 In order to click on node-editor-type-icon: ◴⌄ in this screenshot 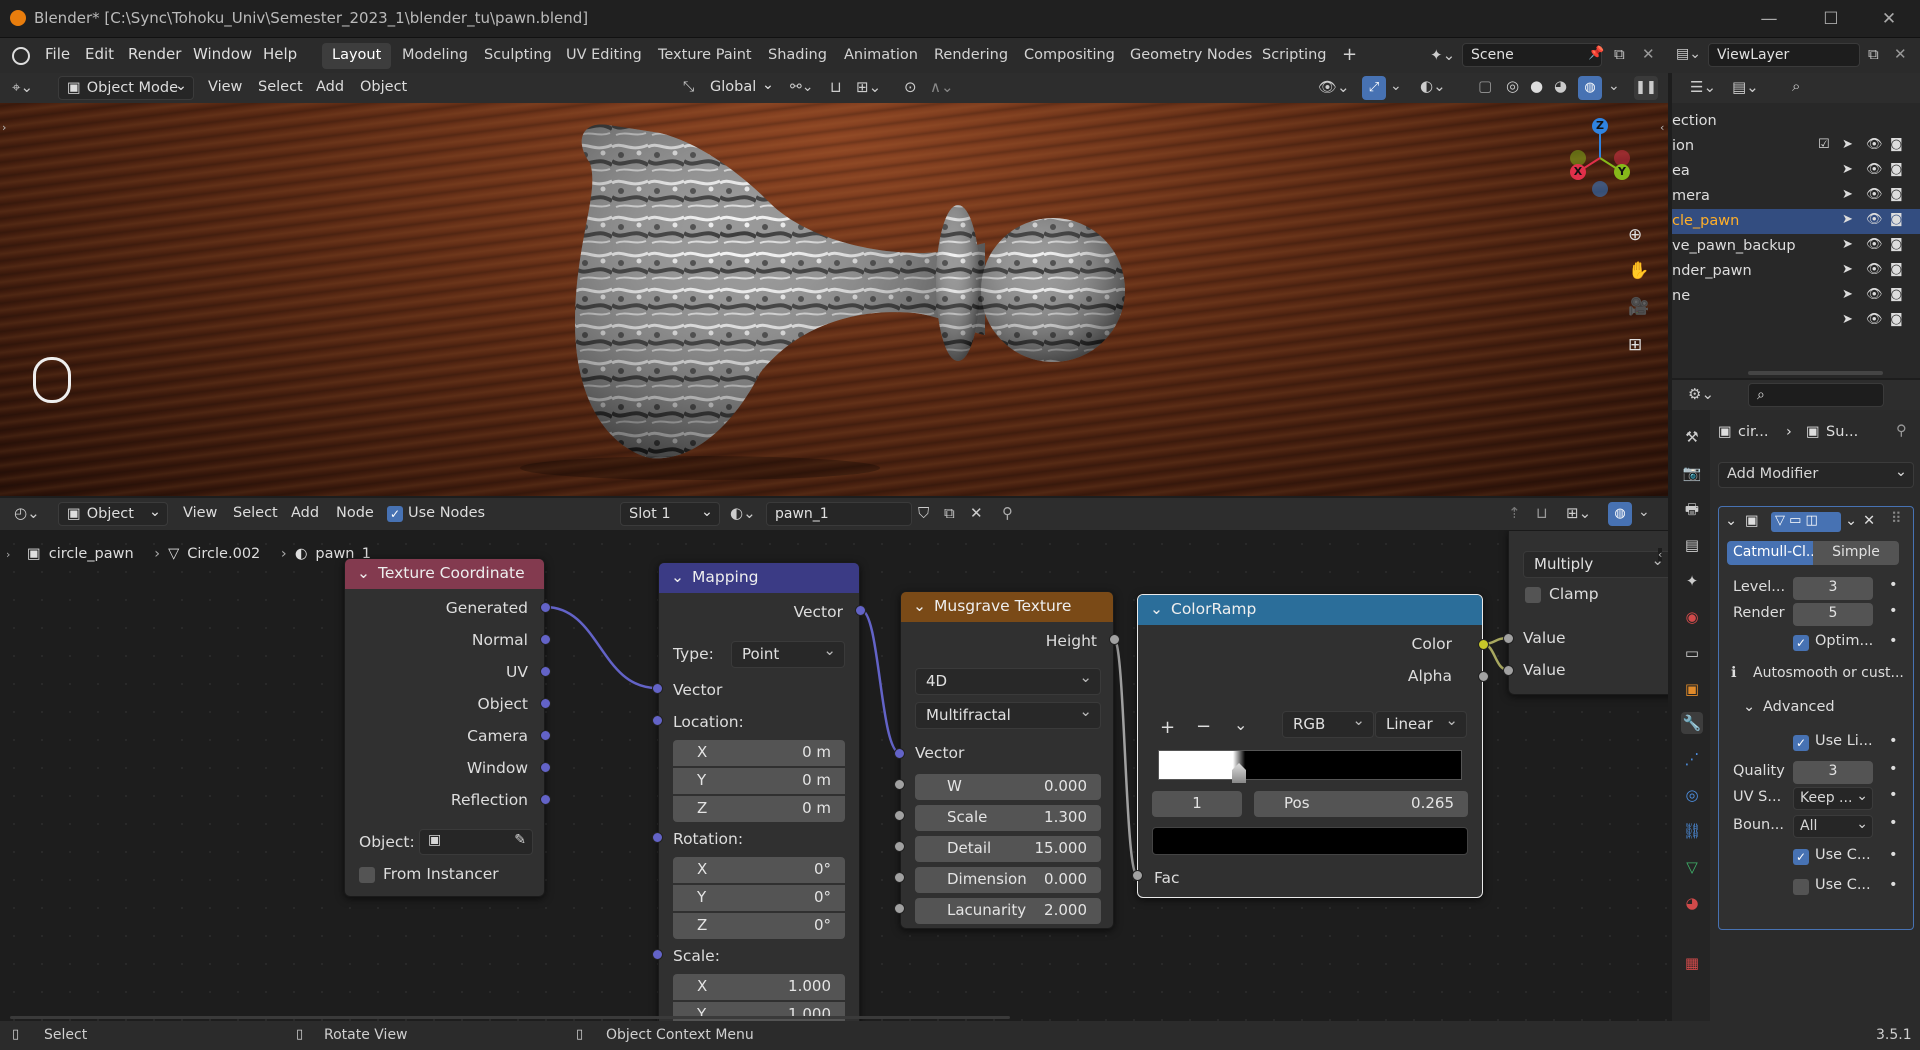, I will do `click(27, 513)`.